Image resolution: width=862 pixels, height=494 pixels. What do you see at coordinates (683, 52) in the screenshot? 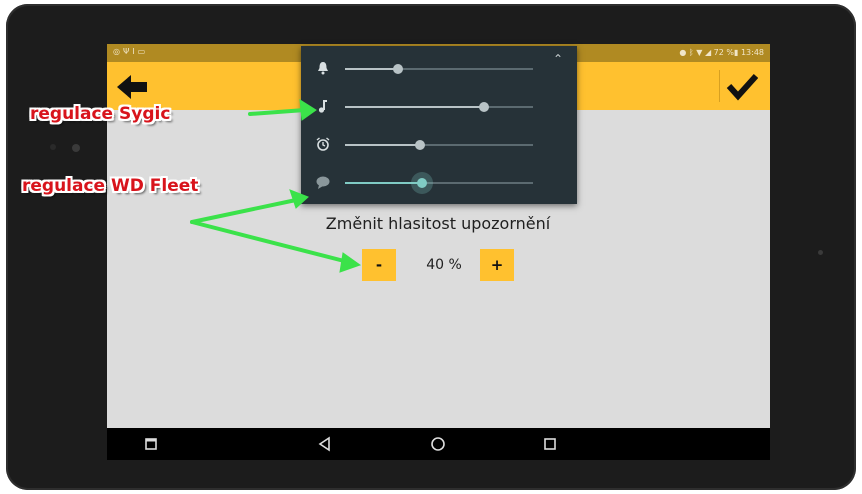
I see `location-icon: ●` at bounding box center [683, 52].